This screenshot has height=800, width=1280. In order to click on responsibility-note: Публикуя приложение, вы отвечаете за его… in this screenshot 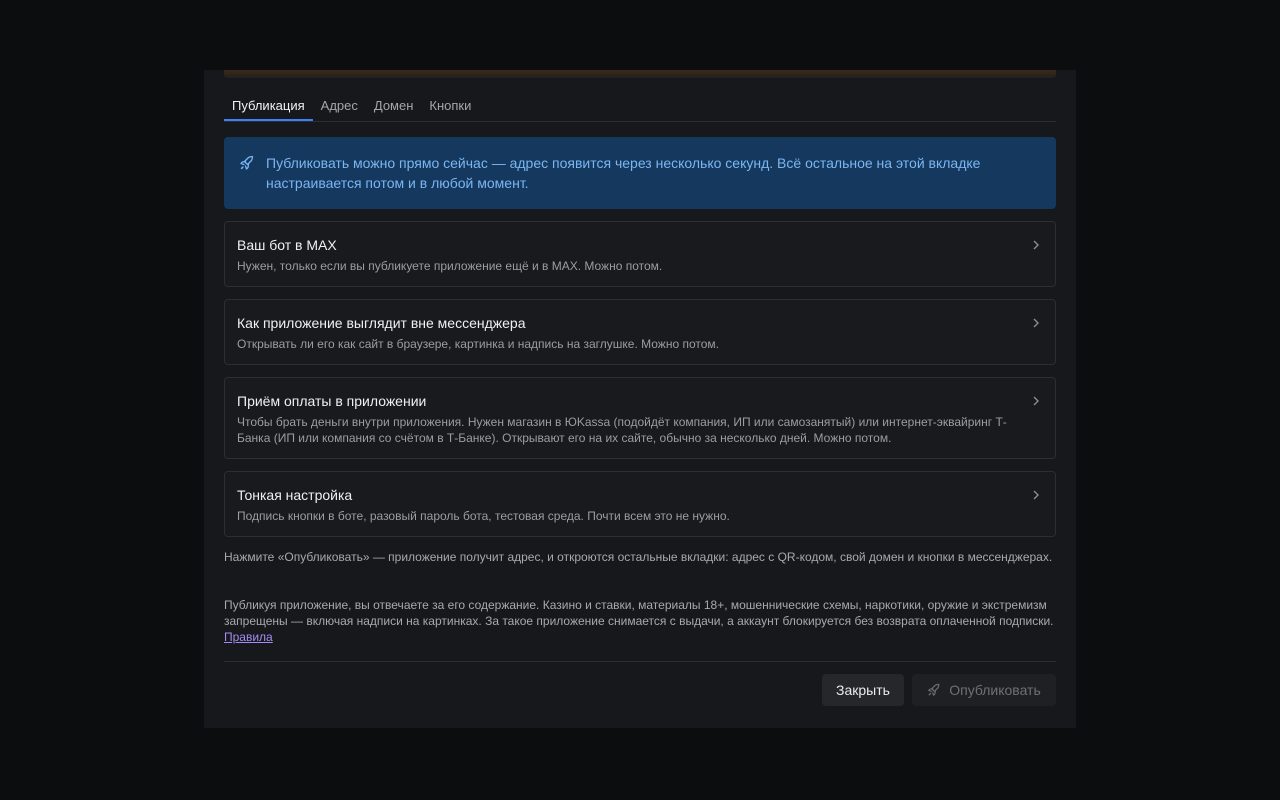, I will do `click(640, 621)`.